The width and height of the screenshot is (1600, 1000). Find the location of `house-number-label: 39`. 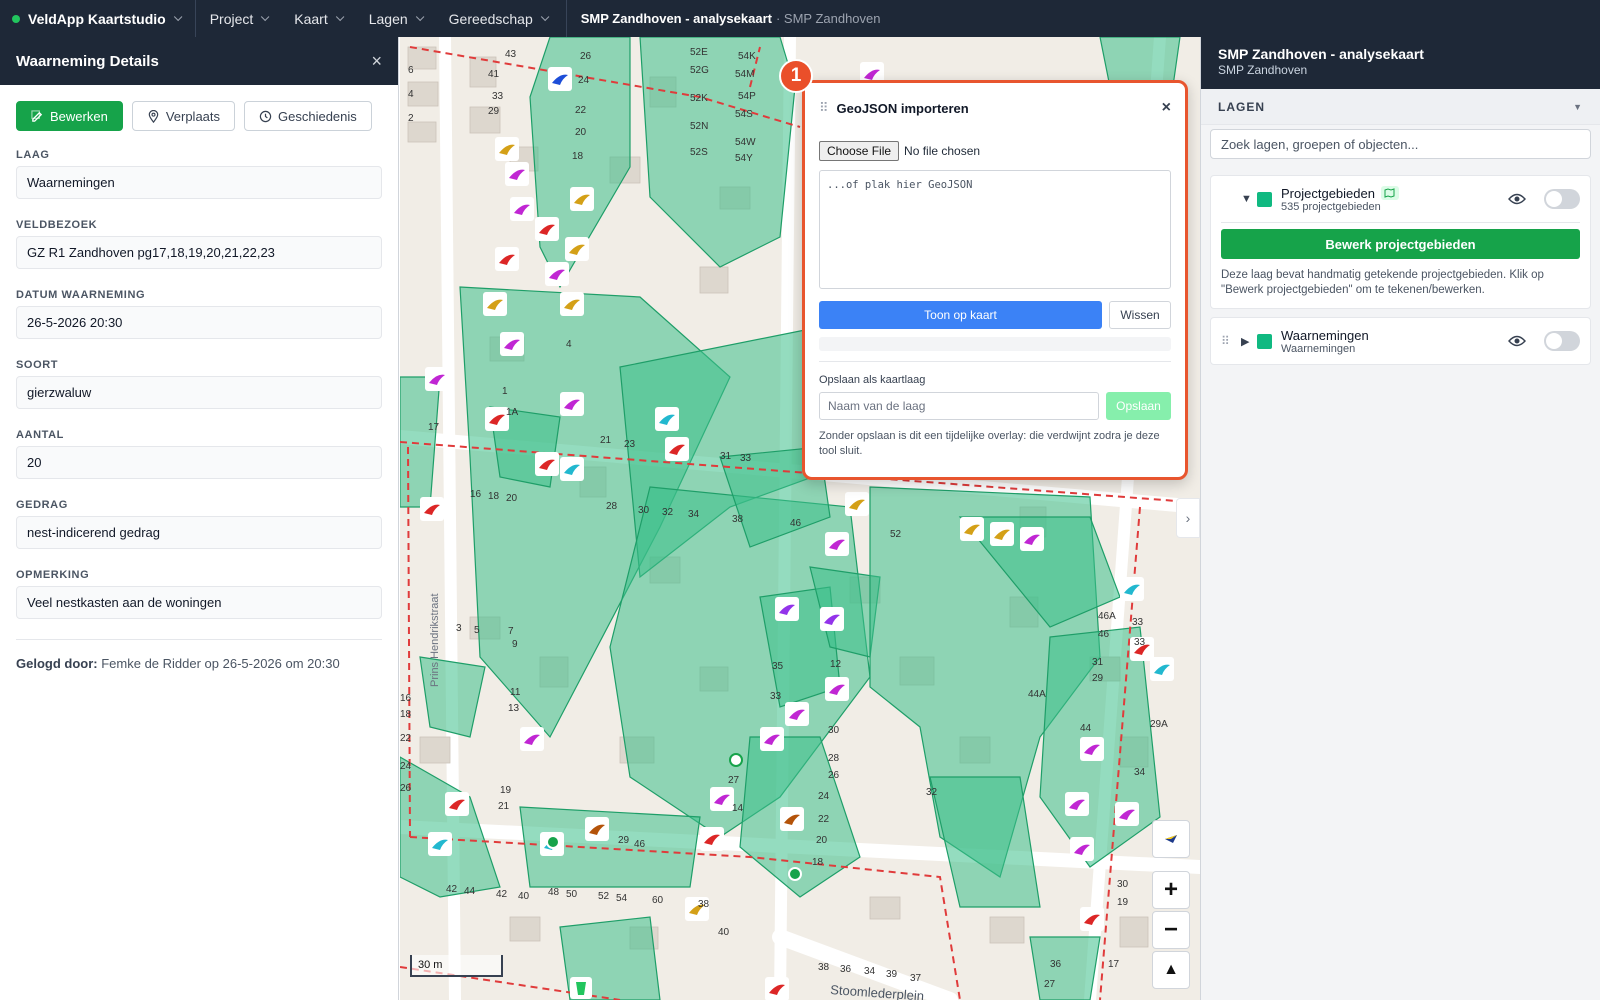

house-number-label: 39 is located at coordinates (892, 974).